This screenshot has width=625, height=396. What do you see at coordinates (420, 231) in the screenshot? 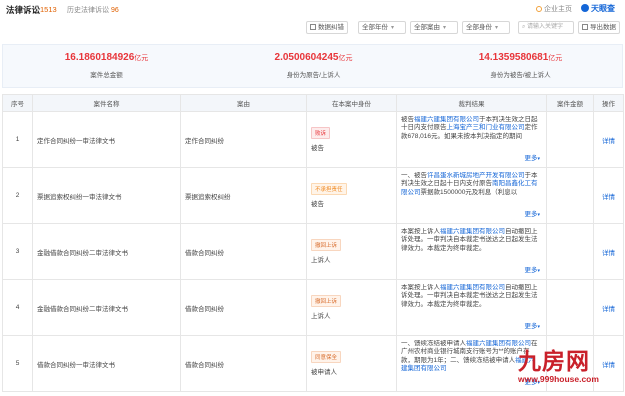
I see `result-text: 本案按上诉人` at bounding box center [420, 231].